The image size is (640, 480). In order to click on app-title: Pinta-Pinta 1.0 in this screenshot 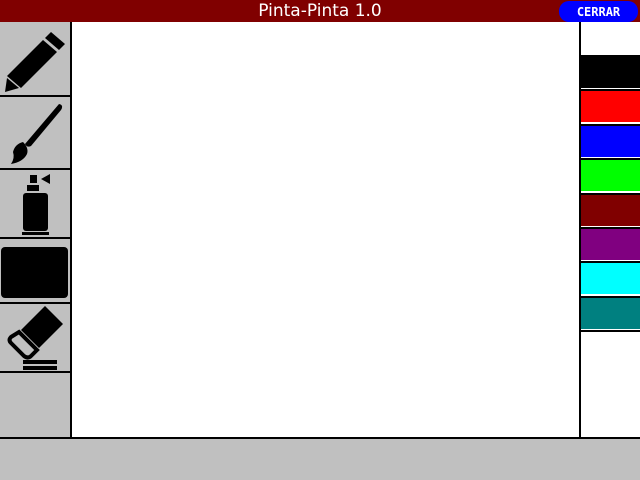, I will do `click(320, 11)`.